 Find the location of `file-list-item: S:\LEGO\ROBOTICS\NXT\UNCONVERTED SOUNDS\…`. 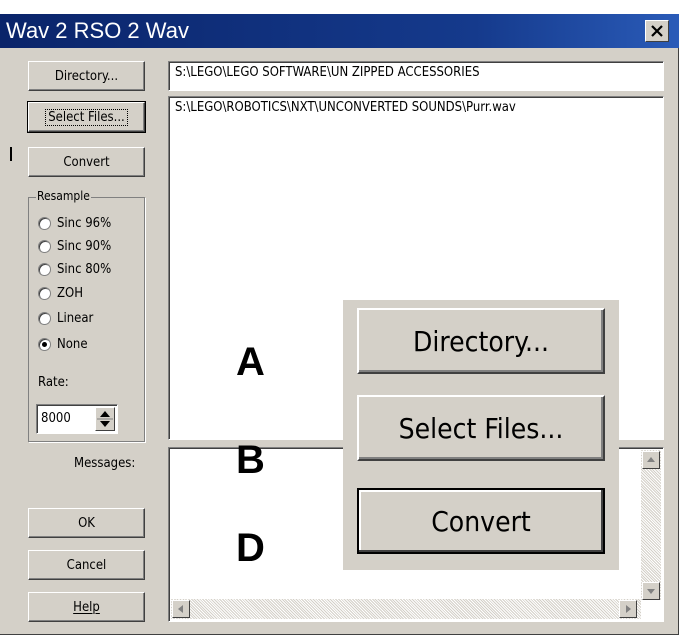

file-list-item: S:\LEGO\ROBOTICS\NXT\UNCONVERTED SOUNDS\… is located at coordinates (345, 107).